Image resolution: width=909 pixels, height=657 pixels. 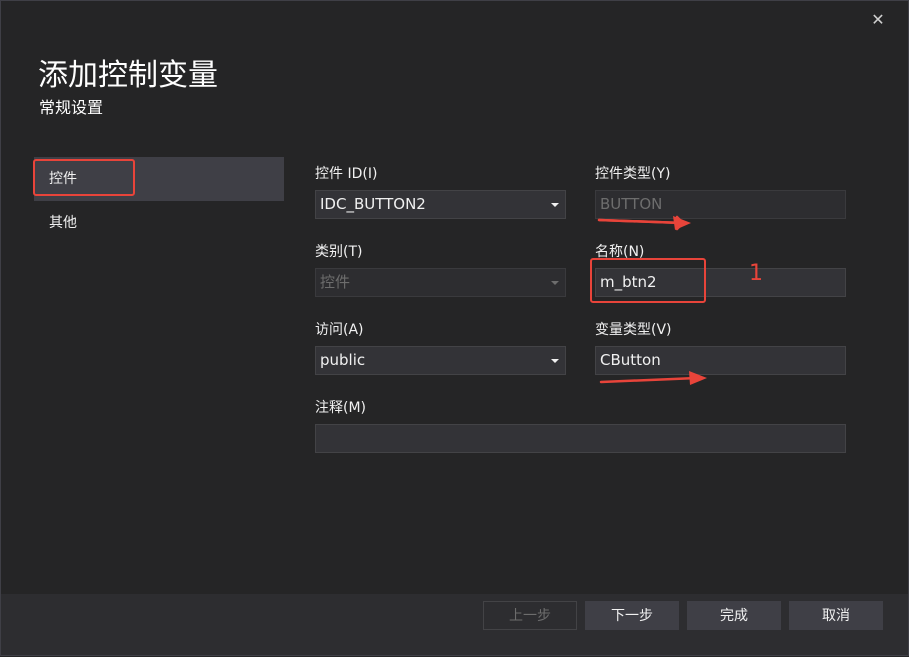 What do you see at coordinates (632, 615) in the screenshot?
I see `next-button: 下一步` at bounding box center [632, 615].